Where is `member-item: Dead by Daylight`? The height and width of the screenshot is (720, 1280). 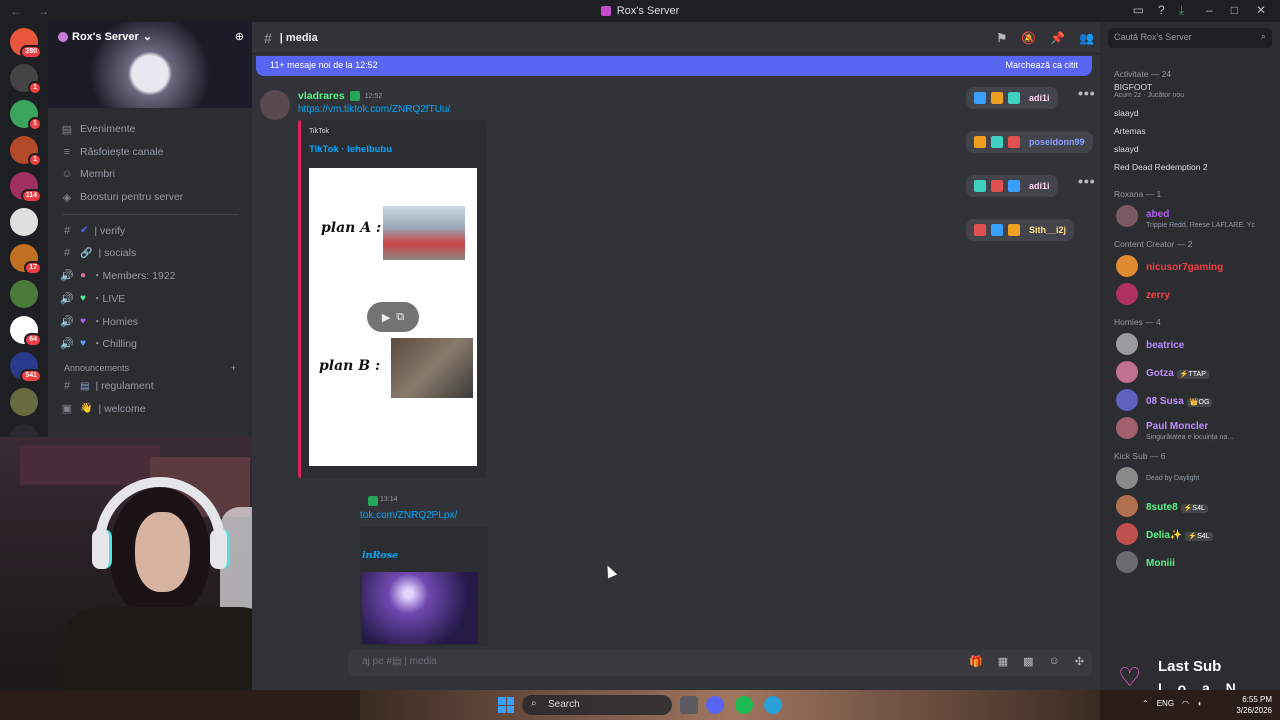 member-item: Dead by Daylight is located at coordinates (1190, 478).